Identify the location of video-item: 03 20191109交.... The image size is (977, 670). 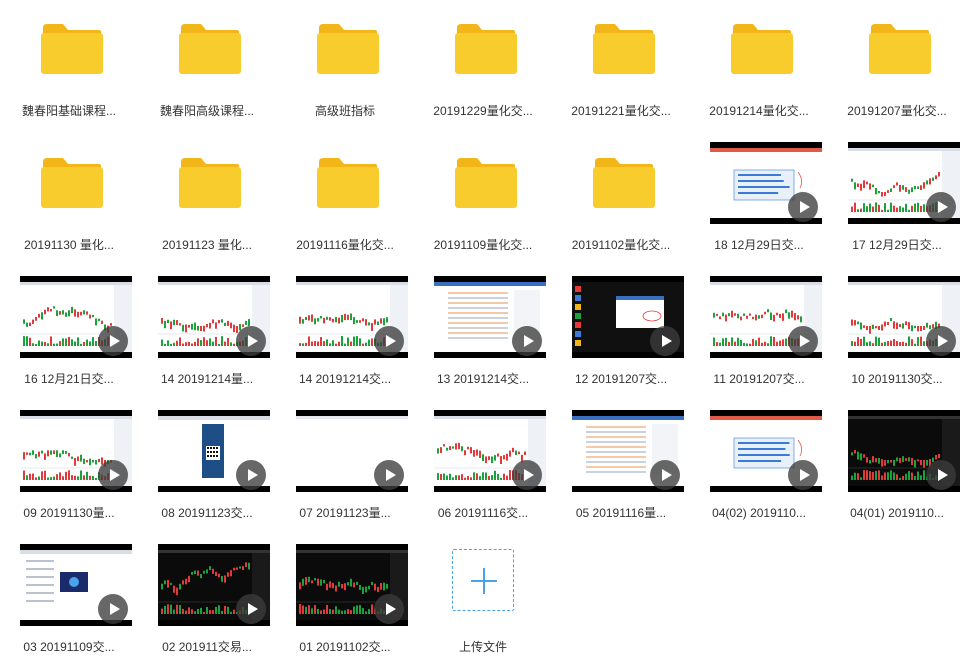
(69, 603).